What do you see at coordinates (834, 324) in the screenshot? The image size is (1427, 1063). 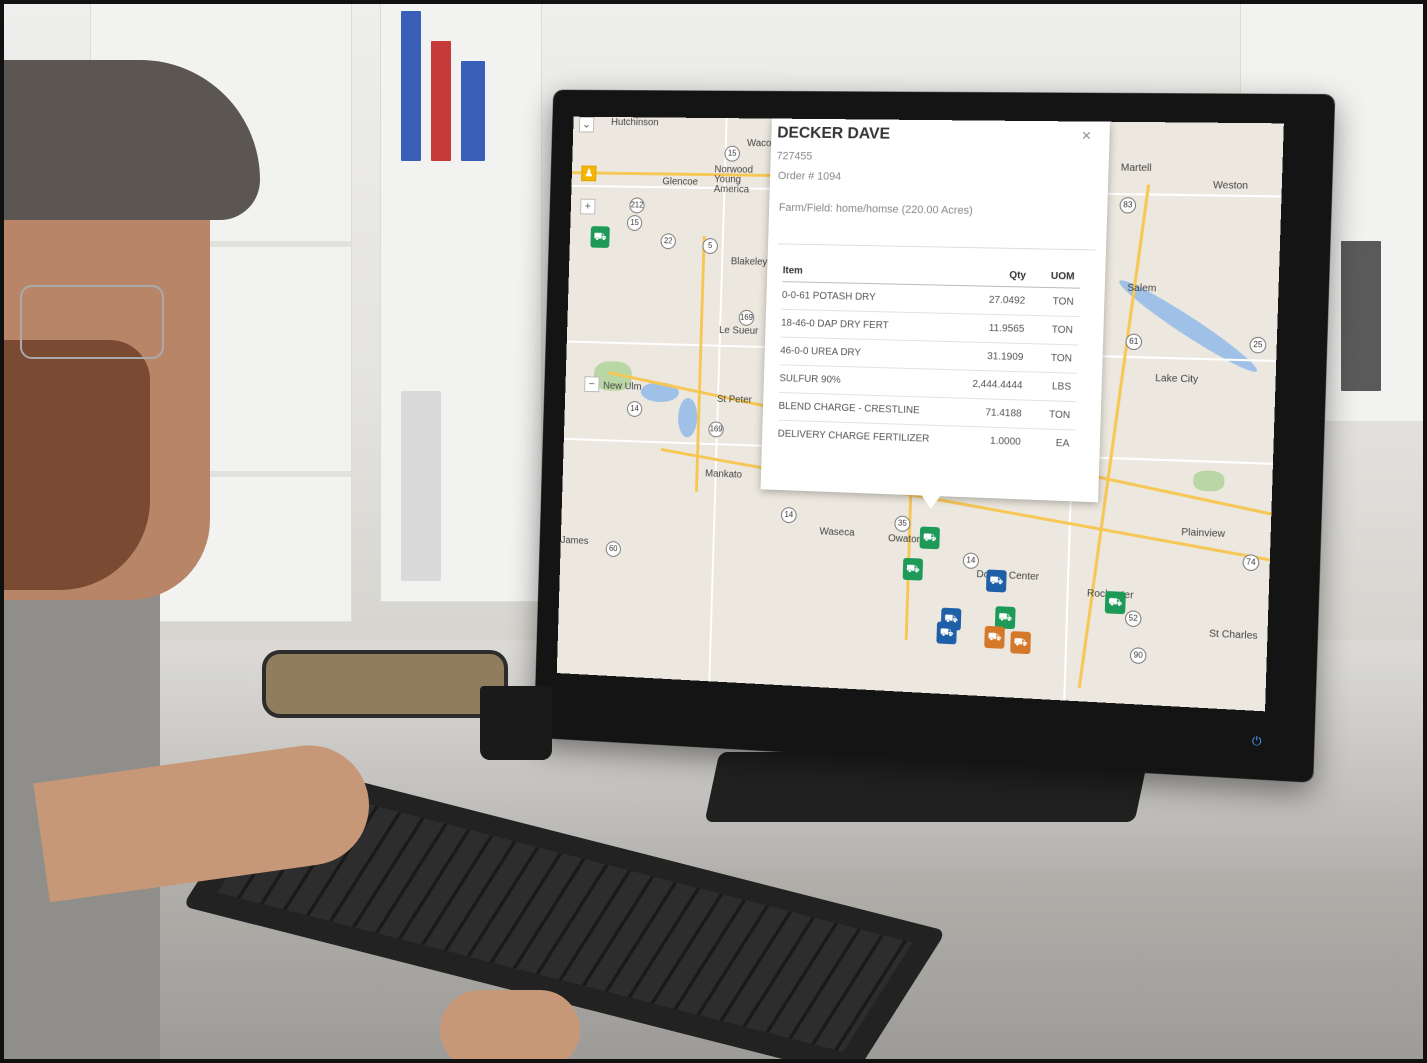 I see `item-name: 18-46-0 DAP DRY FERT` at bounding box center [834, 324].